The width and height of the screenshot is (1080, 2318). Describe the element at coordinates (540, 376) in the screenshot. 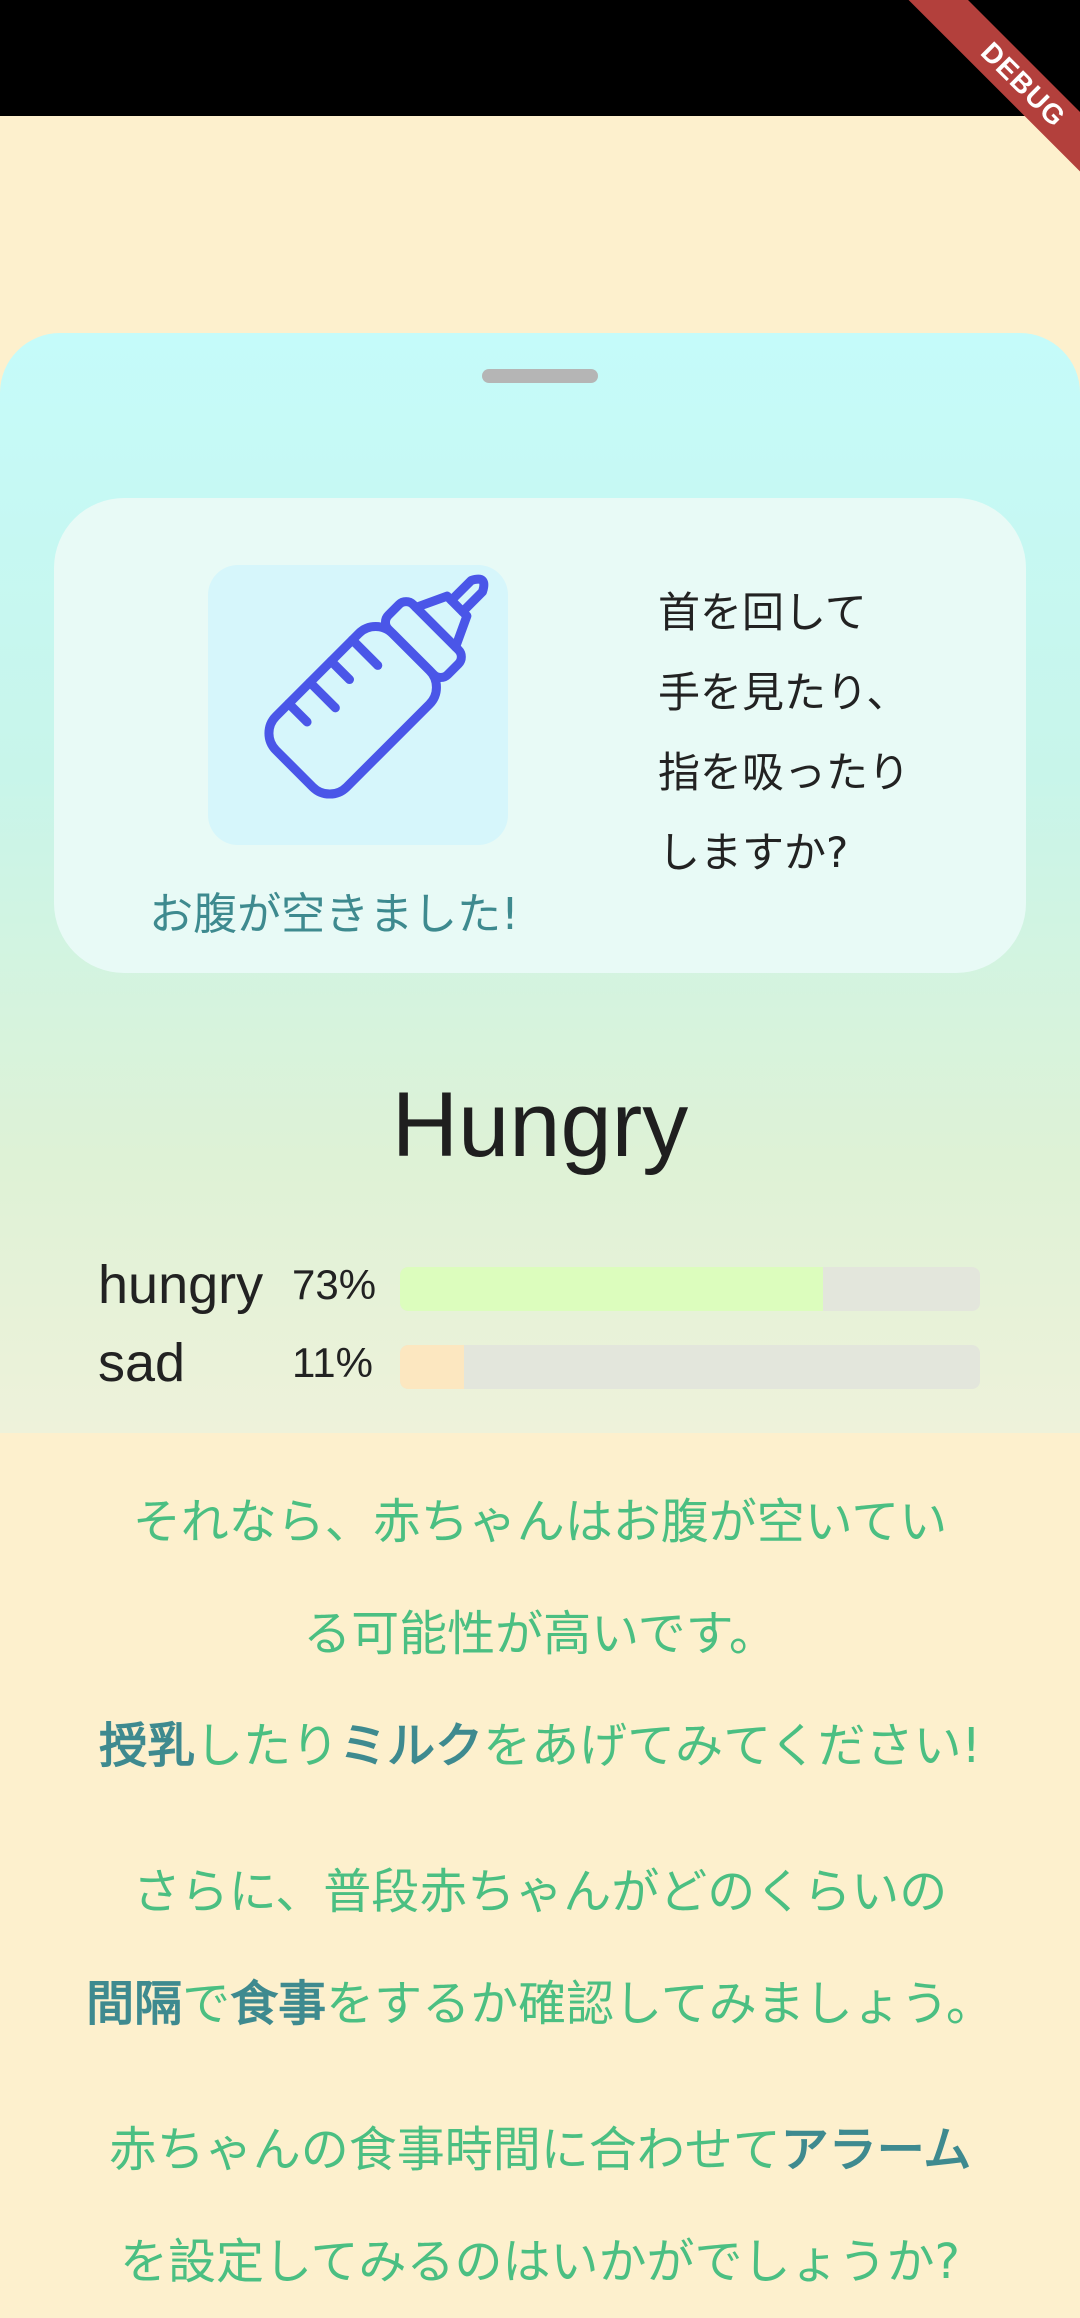

I see `drag-handle` at that location.